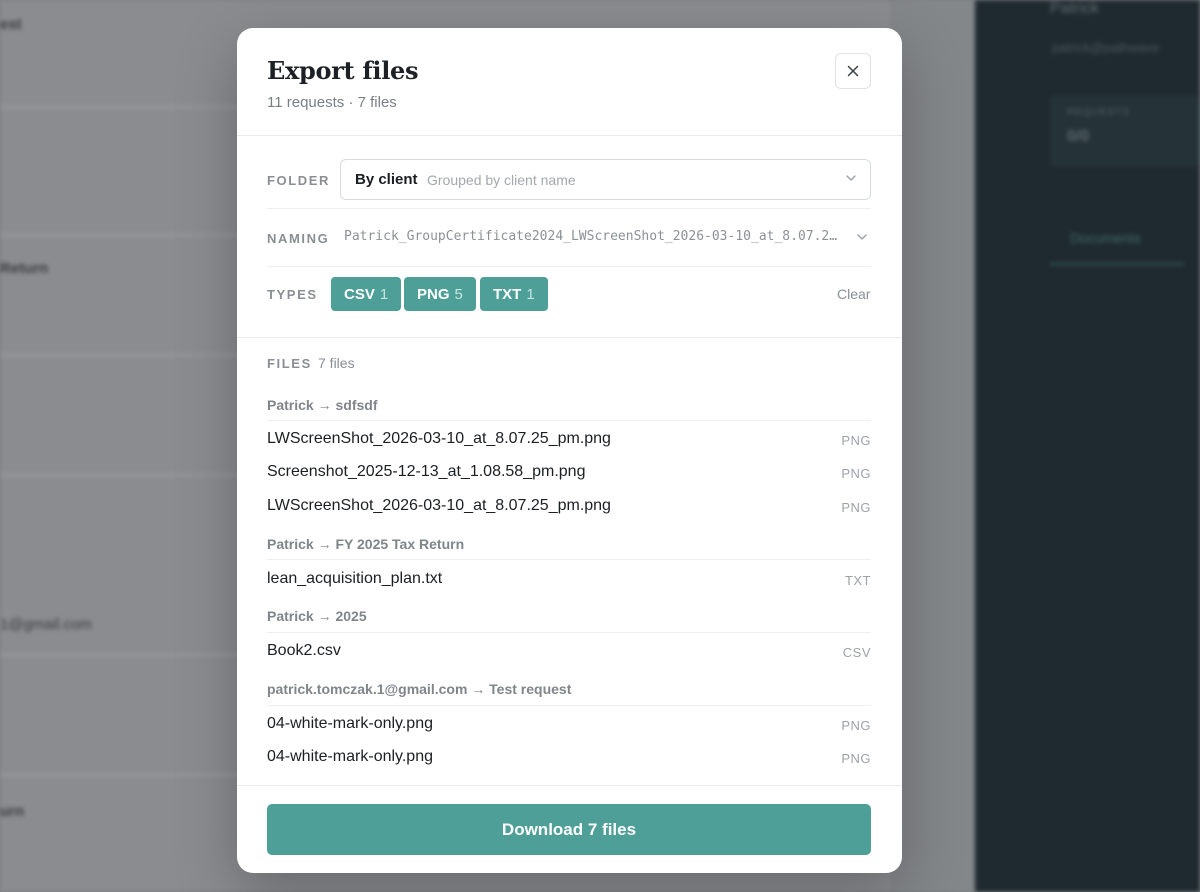 The image size is (1200, 892). What do you see at coordinates (1078, 136) in the screenshot?
I see `background-sidebar-card-value: 0/0` at bounding box center [1078, 136].